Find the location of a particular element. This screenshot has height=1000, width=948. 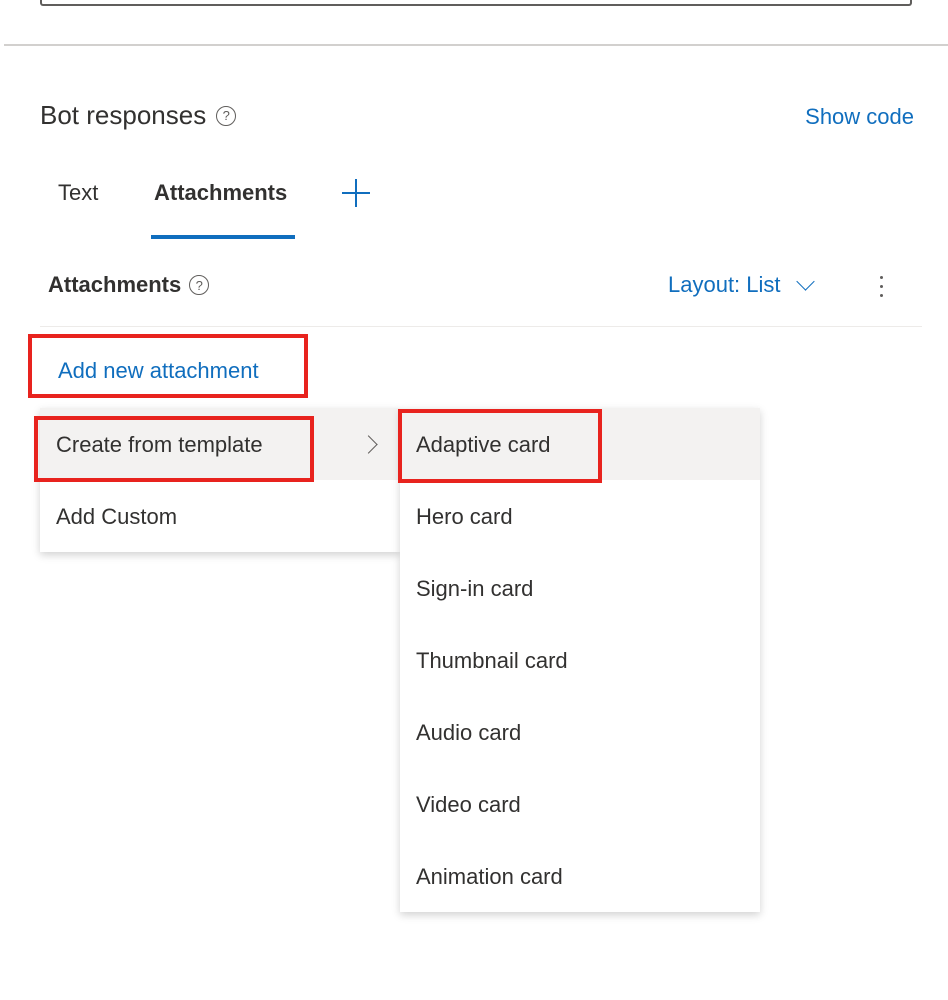

submenu-item-hero-card: Hero card is located at coordinates (580, 516).